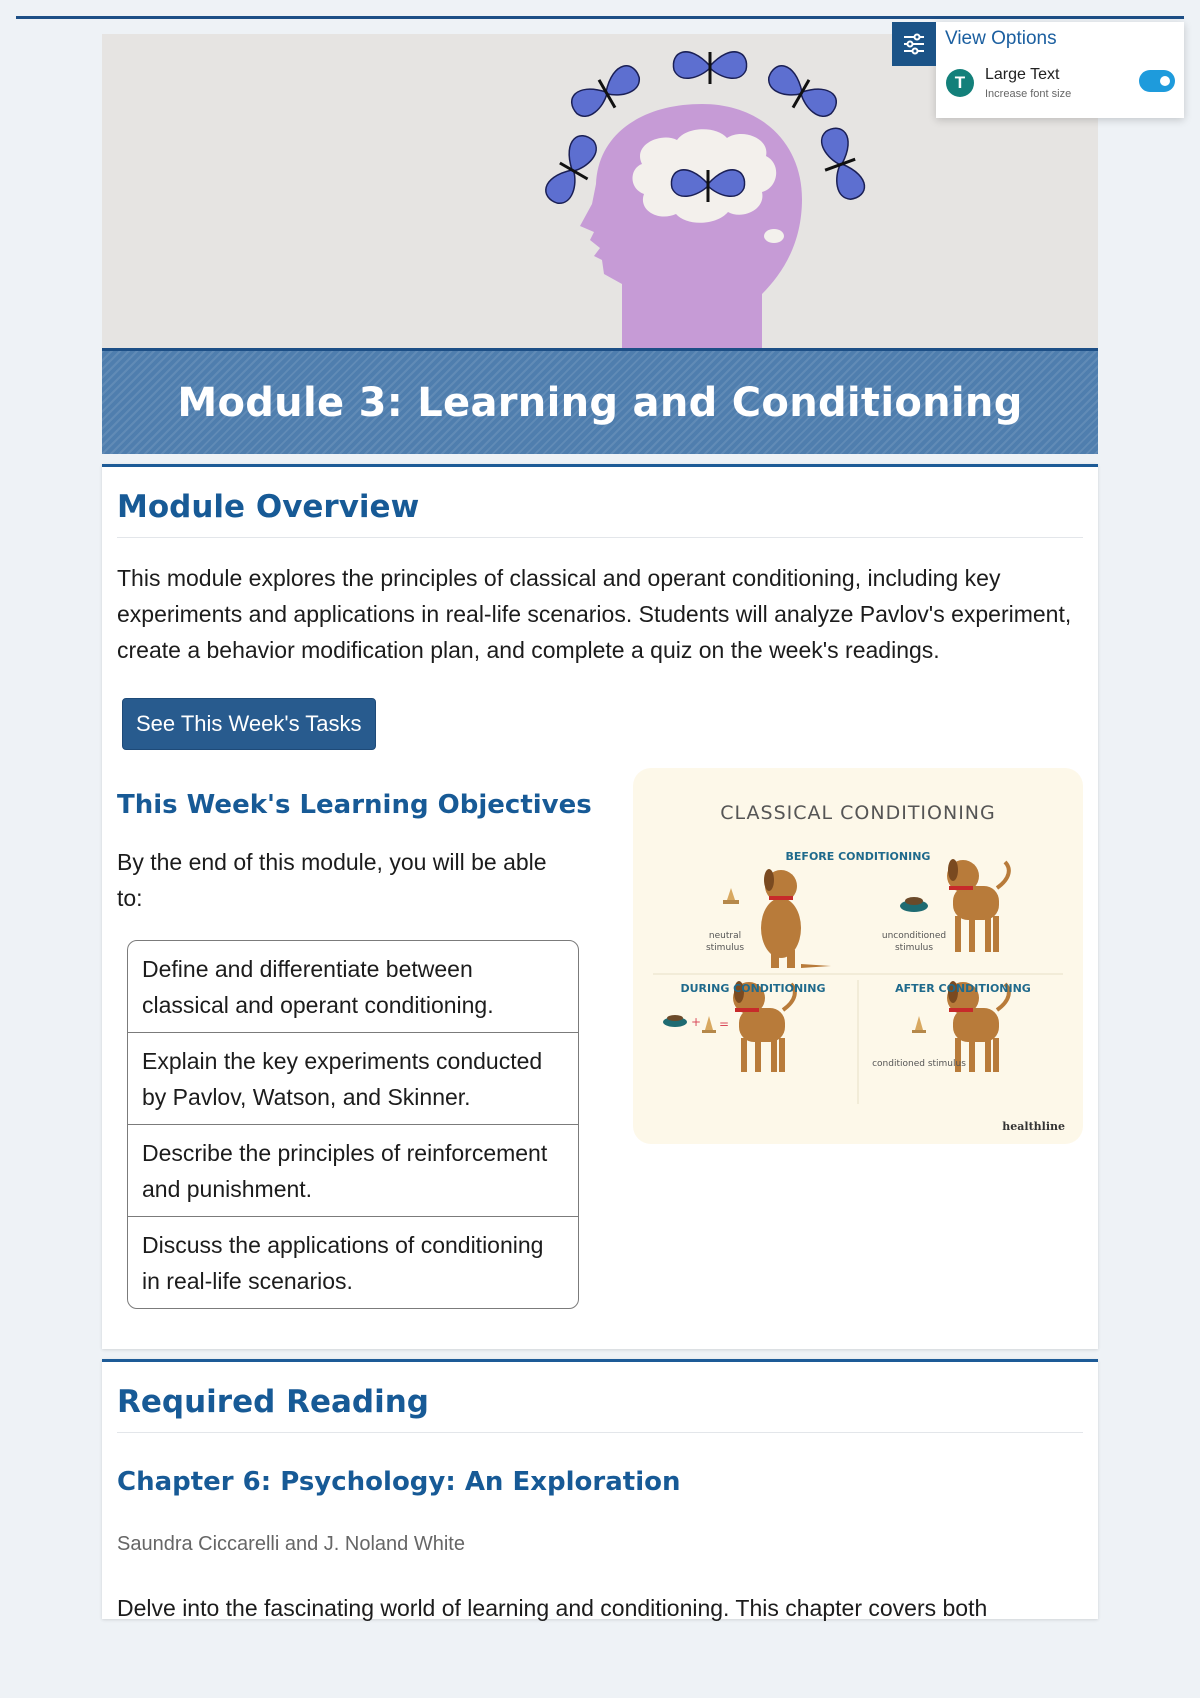 This screenshot has width=1200, height=1698. Describe the element at coordinates (291, 1544) in the screenshot. I see `chapter-authors: Saundra Ciccarelli and J. Noland White` at that location.